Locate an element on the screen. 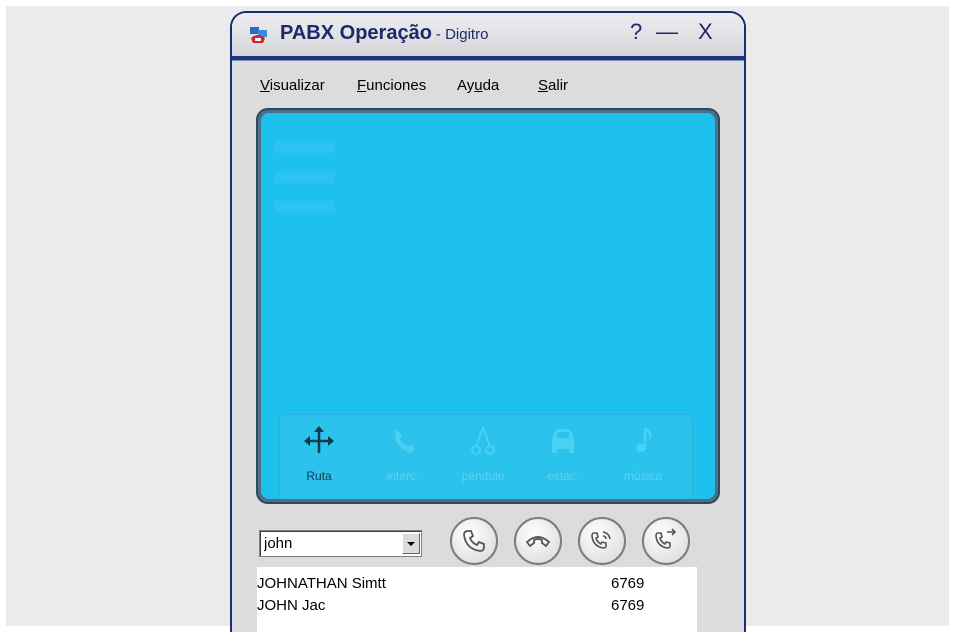 The height and width of the screenshot is (632, 955). search-combobox is located at coordinates (340, 543).